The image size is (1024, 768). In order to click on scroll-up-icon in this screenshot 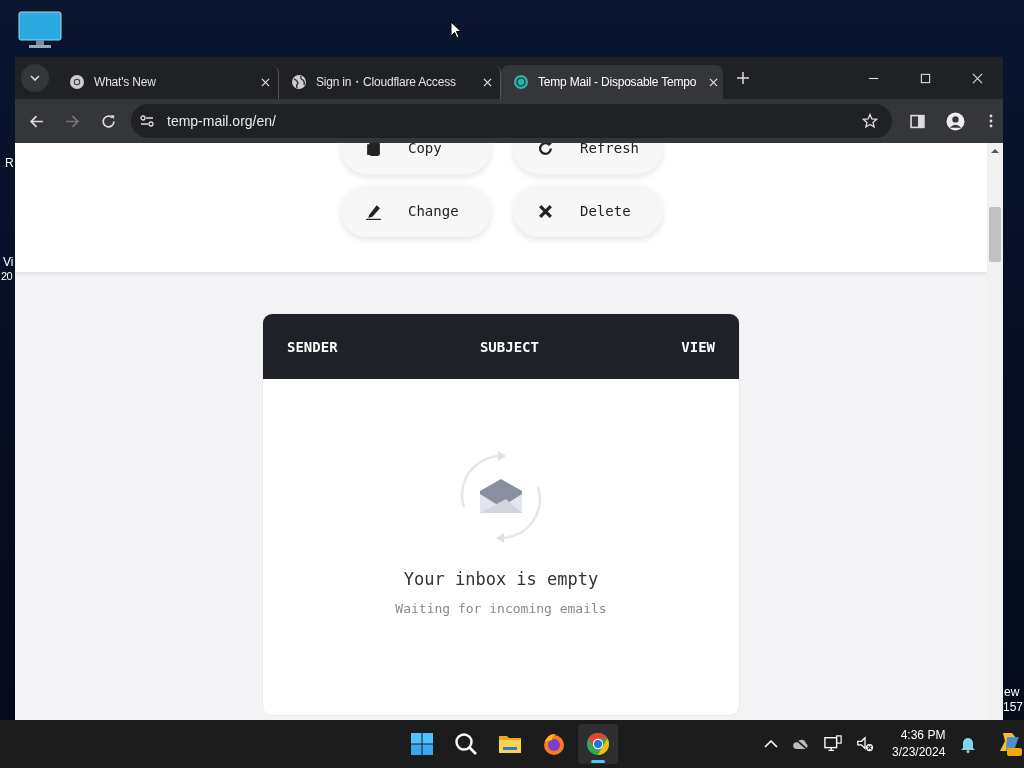, I will do `click(995, 151)`.